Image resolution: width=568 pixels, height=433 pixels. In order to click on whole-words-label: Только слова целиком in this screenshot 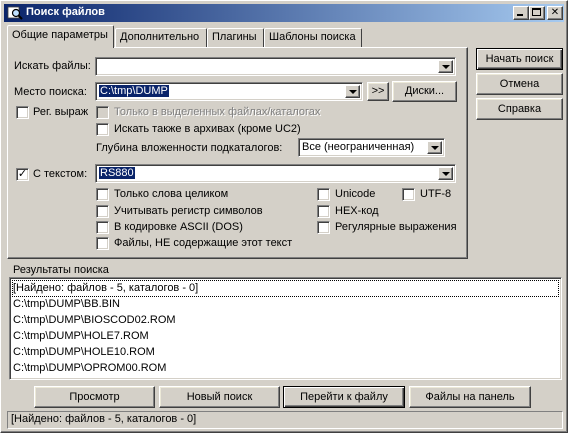, I will do `click(171, 194)`.